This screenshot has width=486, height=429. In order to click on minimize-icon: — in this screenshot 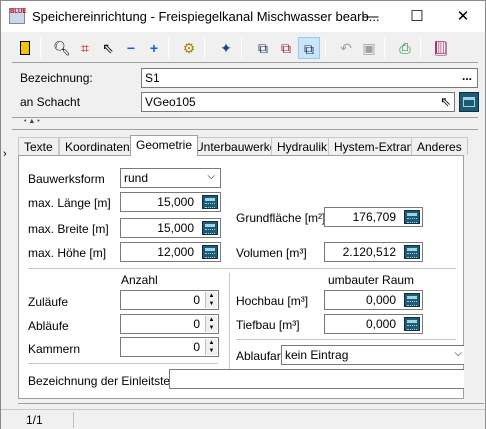, I will do `click(371, 16)`.